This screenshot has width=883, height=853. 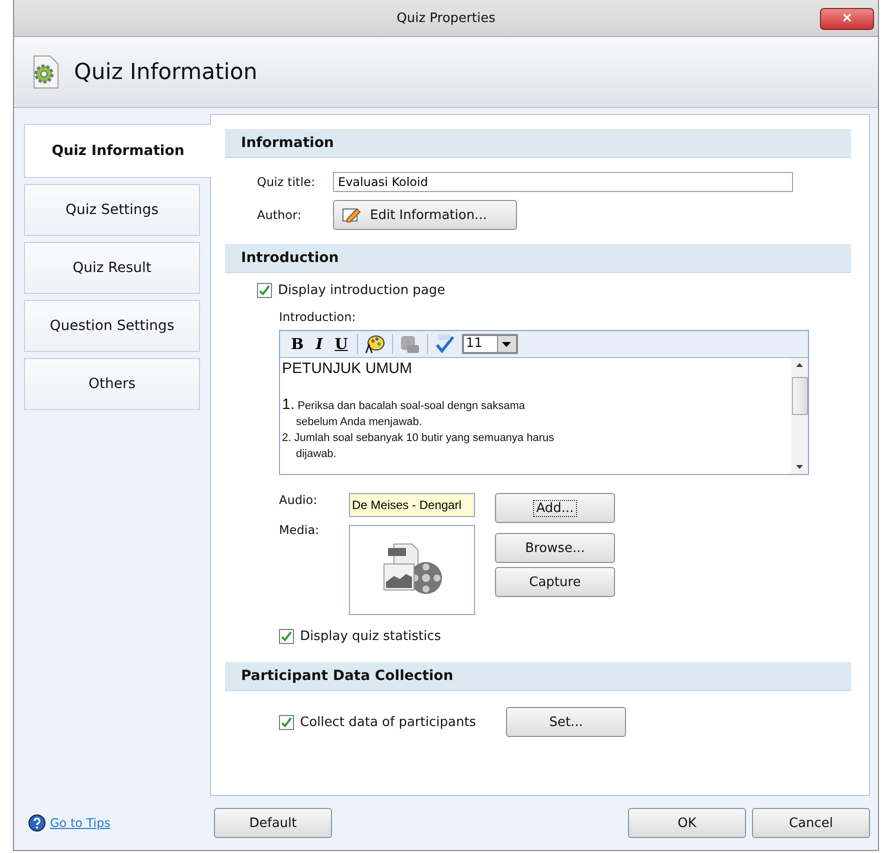 I want to click on window-title: Quiz Properties, so click(x=446, y=18).